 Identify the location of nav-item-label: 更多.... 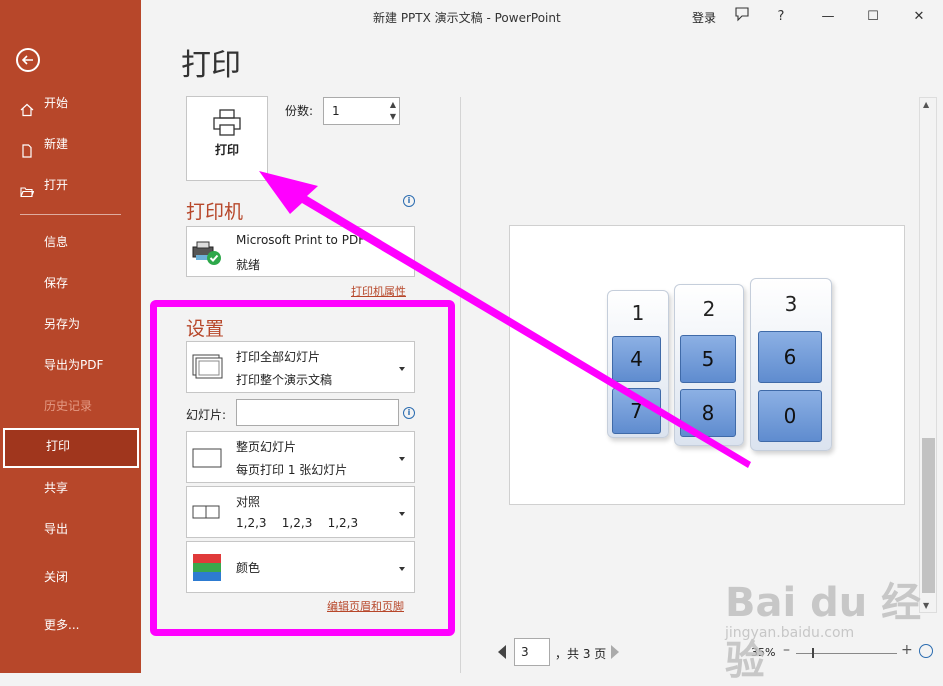
(62, 625).